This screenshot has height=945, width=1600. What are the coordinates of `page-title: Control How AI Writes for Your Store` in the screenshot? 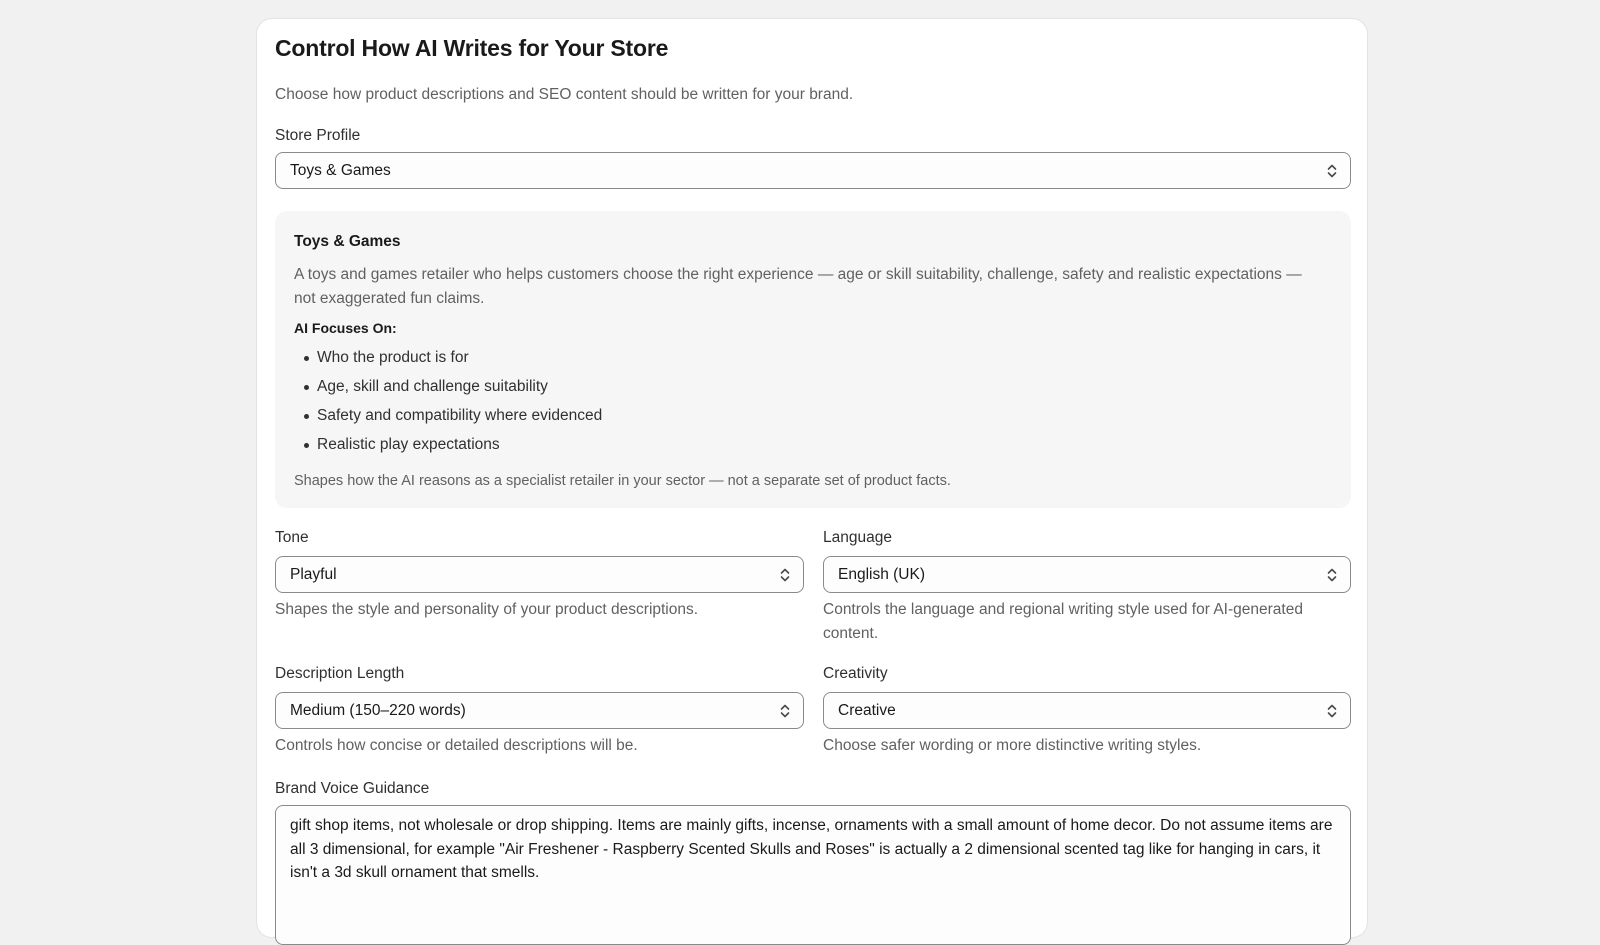 It's located at (472, 48).